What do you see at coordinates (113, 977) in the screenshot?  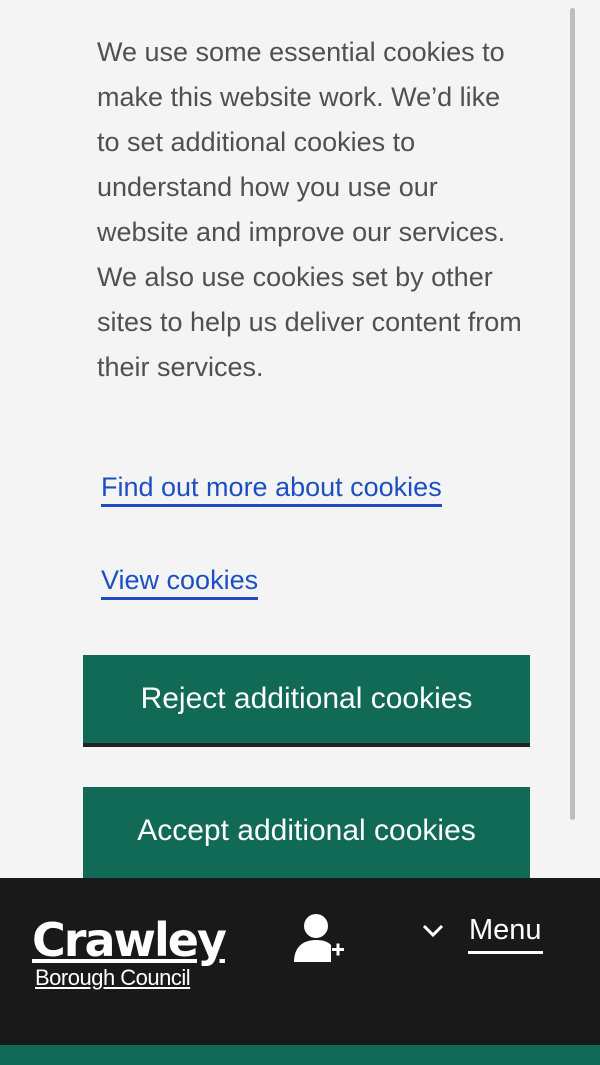 I see `logo-subtitle: Borough Council` at bounding box center [113, 977].